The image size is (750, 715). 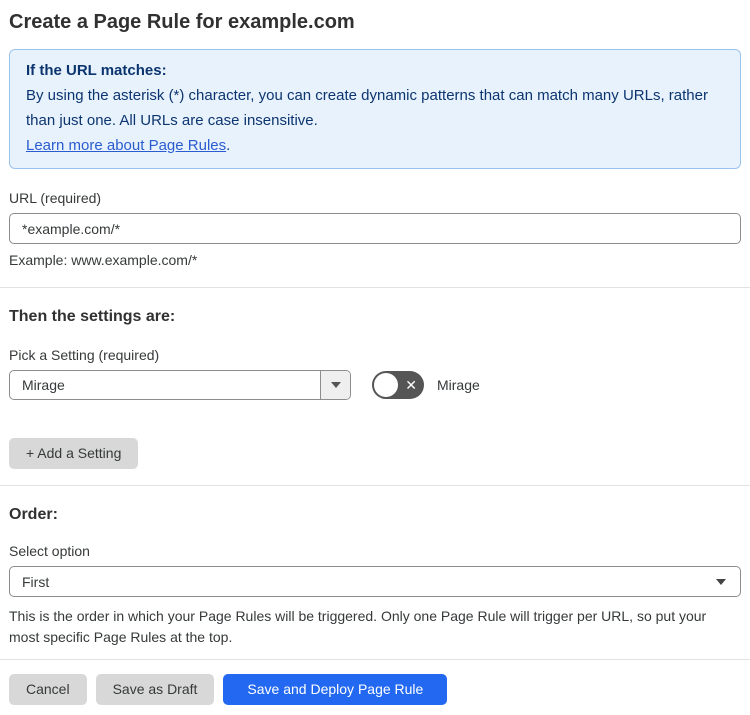 What do you see at coordinates (180, 385) in the screenshot?
I see `setting-select: Mirage` at bounding box center [180, 385].